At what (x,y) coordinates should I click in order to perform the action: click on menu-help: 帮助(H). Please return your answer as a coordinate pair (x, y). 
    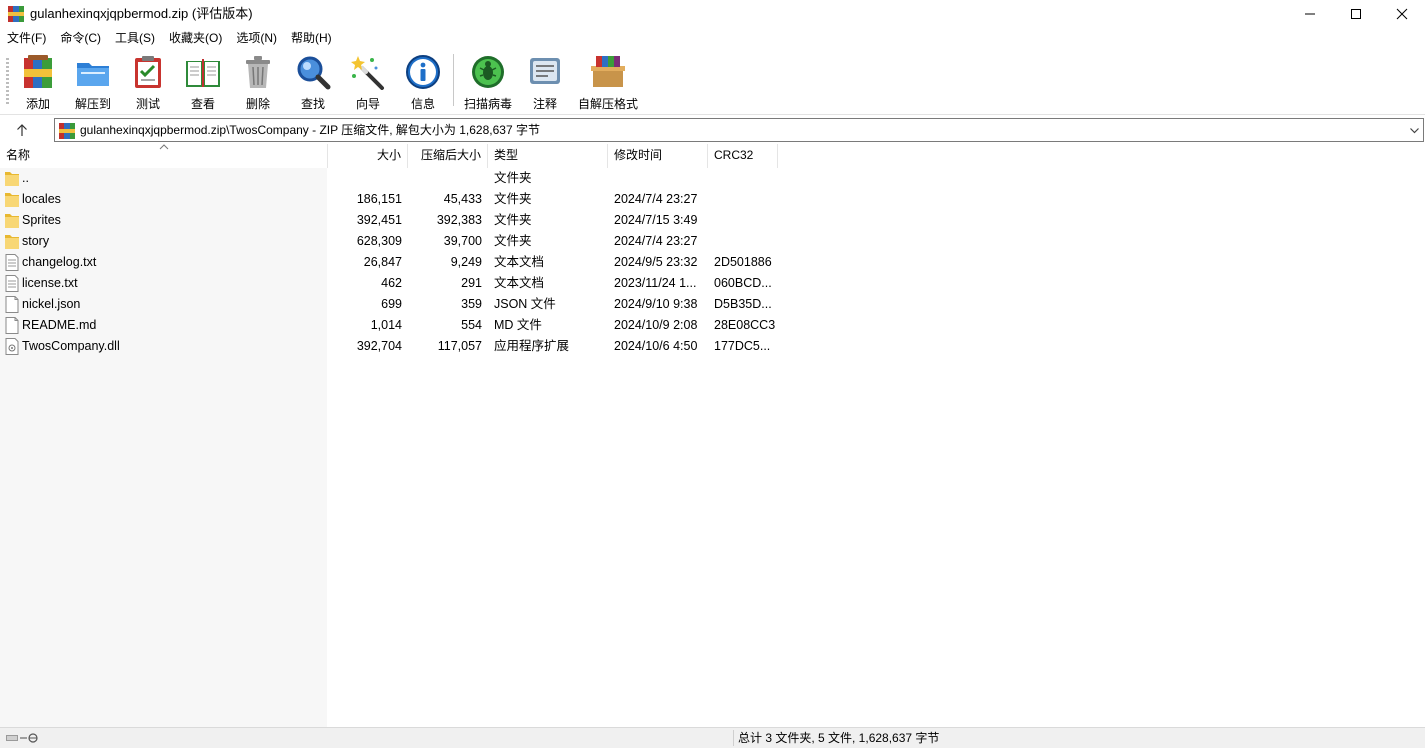
    Looking at the image, I should click on (311, 38).